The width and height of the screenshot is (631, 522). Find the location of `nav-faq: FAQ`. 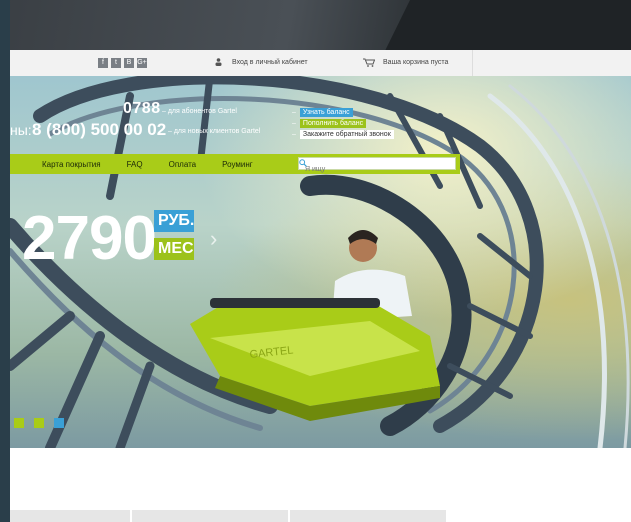

nav-faq: FAQ is located at coordinates (135, 164).